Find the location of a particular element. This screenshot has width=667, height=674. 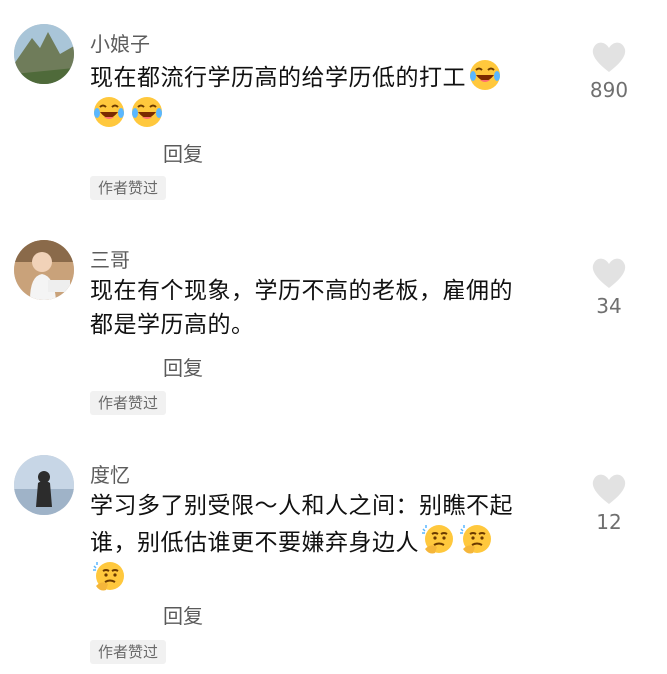

comment-text: 现在有个现象，学历不高的老板，雇佣的 都是学历高的。 is located at coordinates (325, 308).